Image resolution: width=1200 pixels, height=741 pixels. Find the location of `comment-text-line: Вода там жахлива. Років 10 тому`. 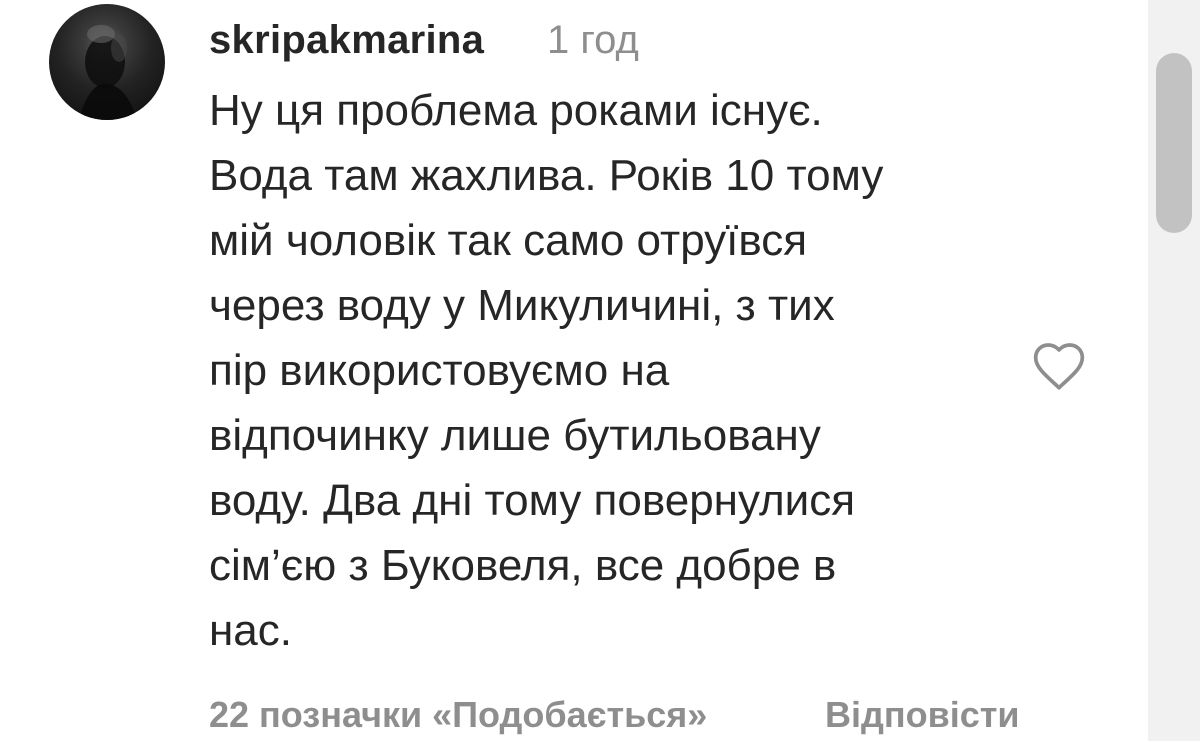

comment-text-line: Вода там жахлива. Років 10 тому is located at coordinates (546, 175).